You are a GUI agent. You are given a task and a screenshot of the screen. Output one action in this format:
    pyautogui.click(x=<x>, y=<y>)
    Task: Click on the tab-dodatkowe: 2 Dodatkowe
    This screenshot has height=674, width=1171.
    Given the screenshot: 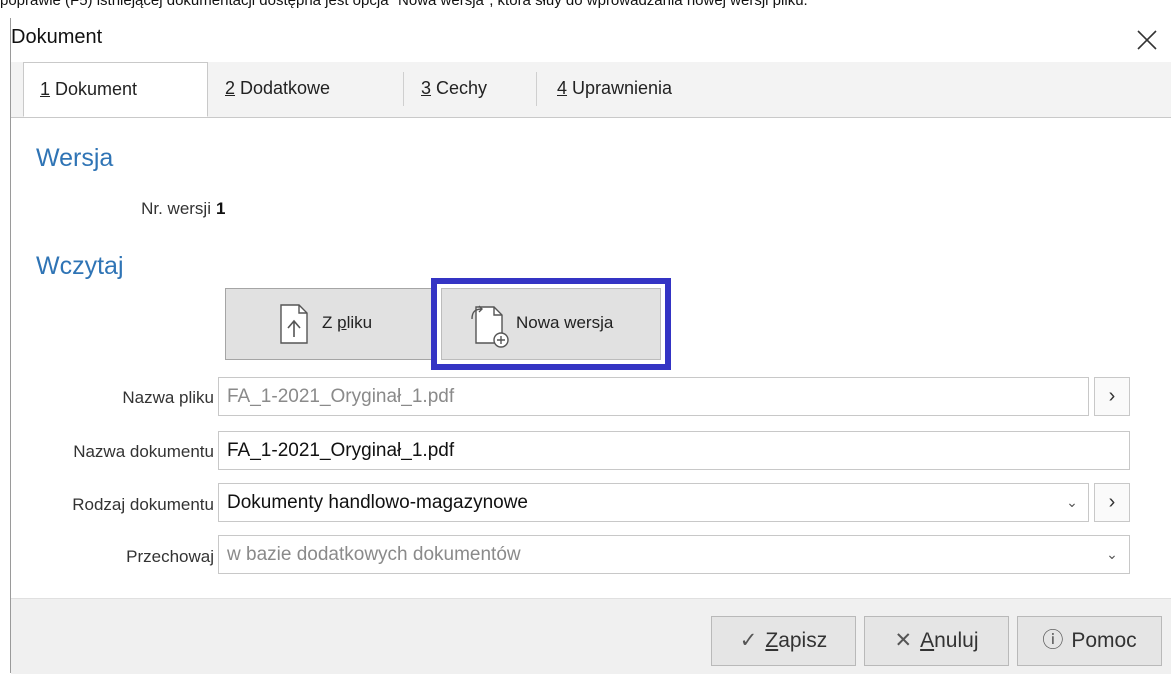 What is the action you would take?
    pyautogui.click(x=277, y=89)
    